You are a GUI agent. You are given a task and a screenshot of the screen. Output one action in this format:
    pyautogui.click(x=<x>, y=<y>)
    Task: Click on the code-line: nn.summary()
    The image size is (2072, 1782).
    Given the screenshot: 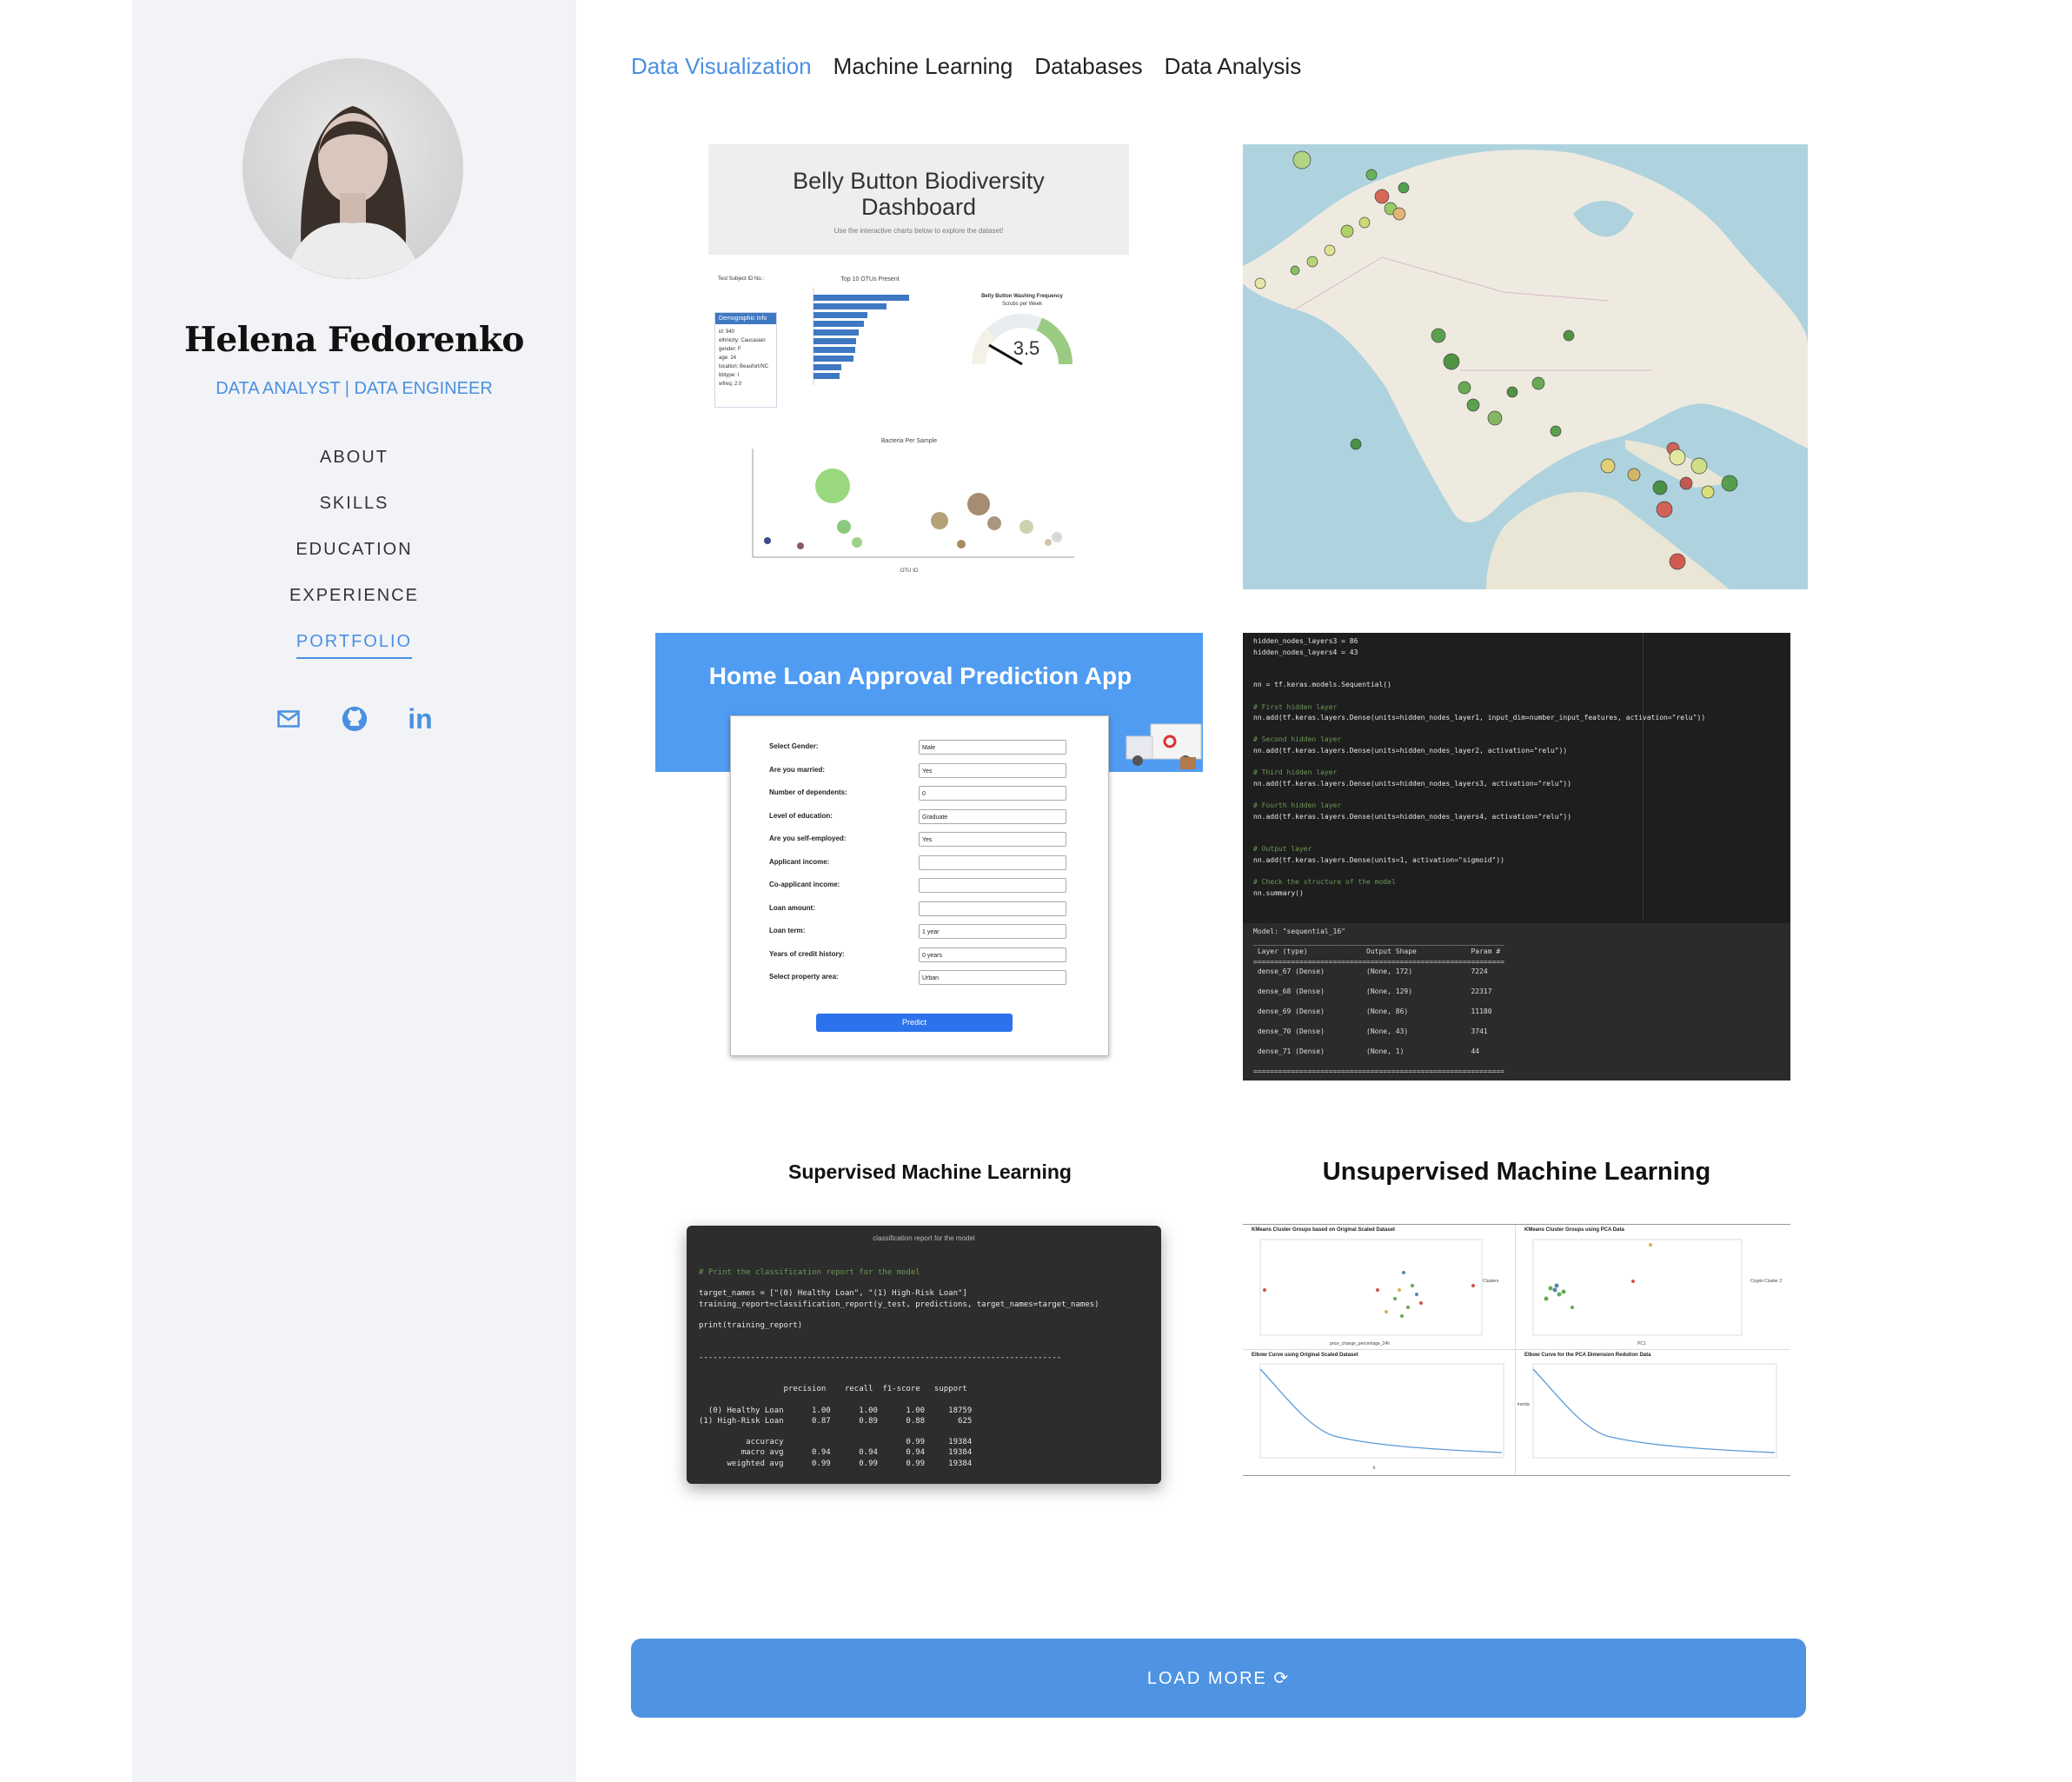 What is the action you would take?
    pyautogui.click(x=1278, y=892)
    